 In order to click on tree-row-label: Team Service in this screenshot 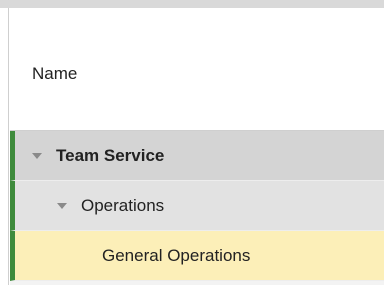, I will do `click(110, 155)`.